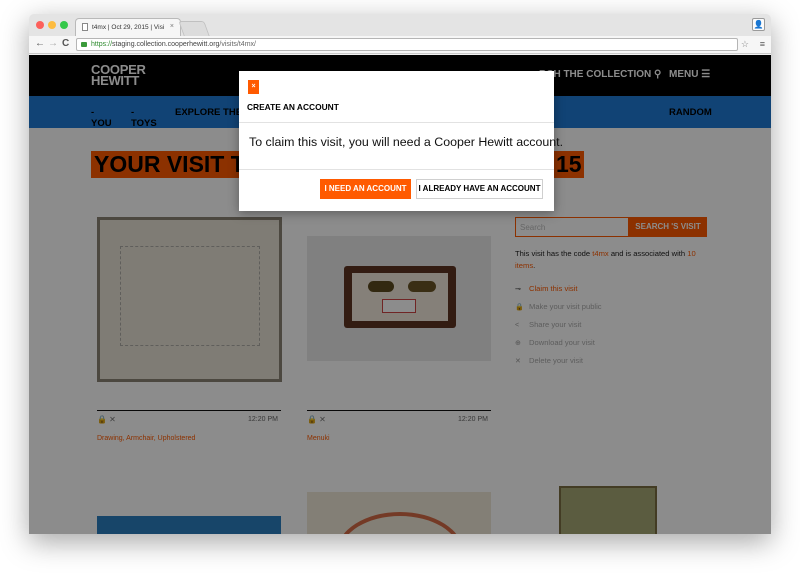 Image resolution: width=800 pixels, height=575 pixels. I want to click on reload-button: C, so click(65, 44).